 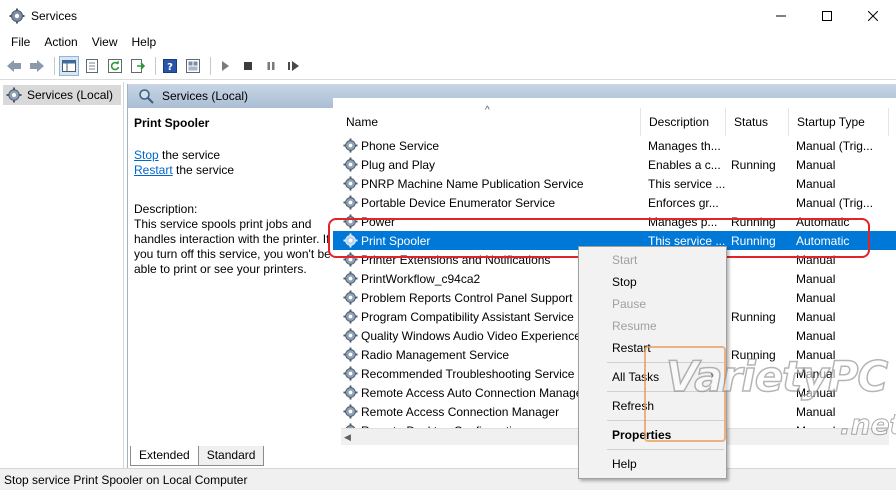 What do you see at coordinates (69, 66) in the screenshot?
I see `show-hide-tree-button` at bounding box center [69, 66].